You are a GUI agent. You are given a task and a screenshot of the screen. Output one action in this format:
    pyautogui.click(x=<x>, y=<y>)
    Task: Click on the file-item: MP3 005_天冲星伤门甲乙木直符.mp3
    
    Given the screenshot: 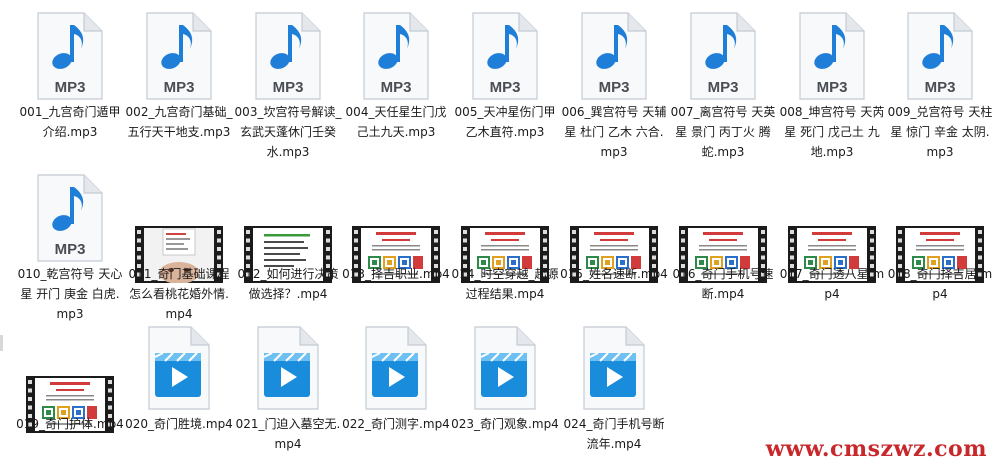 What is the action you would take?
    pyautogui.click(x=505, y=81)
    